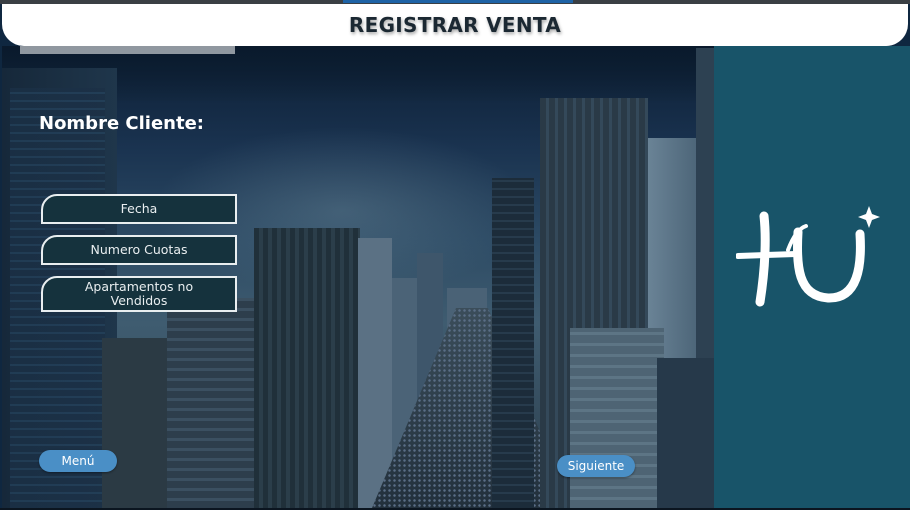 The image size is (910, 510). I want to click on window-frame-tab, so click(458, 1).